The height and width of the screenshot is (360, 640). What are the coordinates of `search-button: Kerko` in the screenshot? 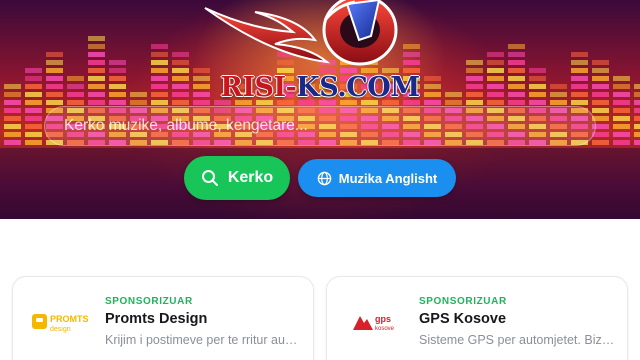 It's located at (237, 178).